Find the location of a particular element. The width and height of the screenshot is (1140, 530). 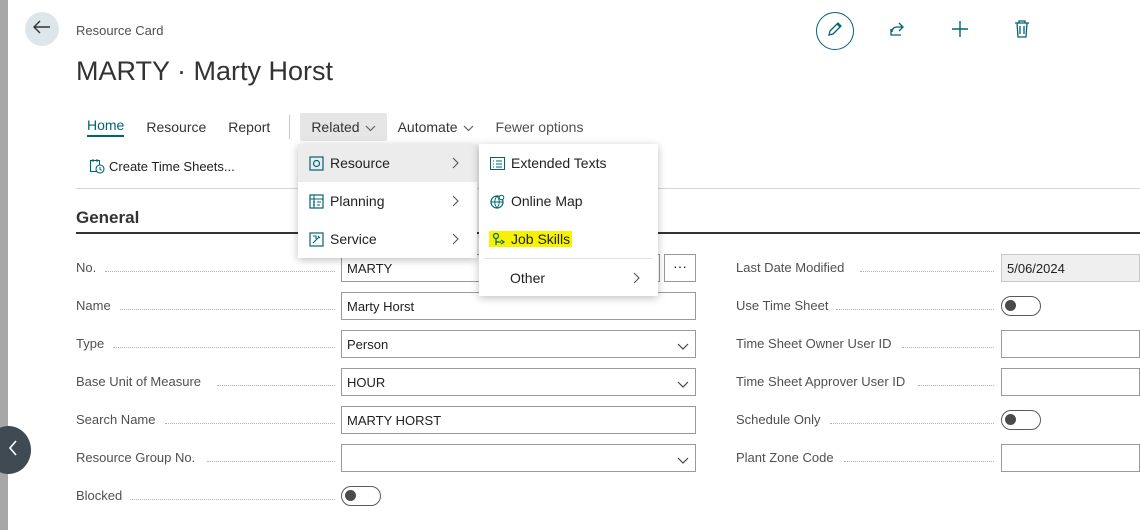

page-title: MARTY · Marty Horst is located at coordinates (205, 71).